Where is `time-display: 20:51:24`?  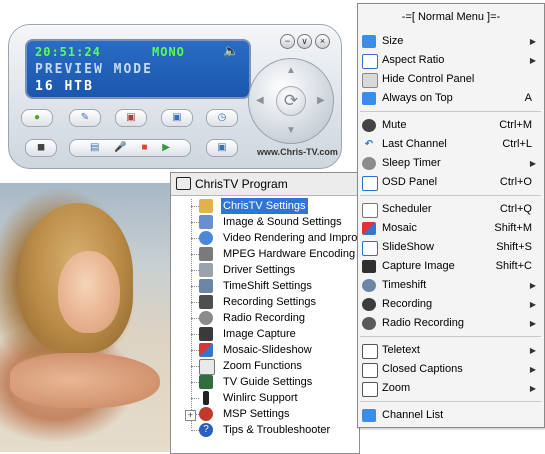
time-display: 20:51:24 is located at coordinates (68, 52).